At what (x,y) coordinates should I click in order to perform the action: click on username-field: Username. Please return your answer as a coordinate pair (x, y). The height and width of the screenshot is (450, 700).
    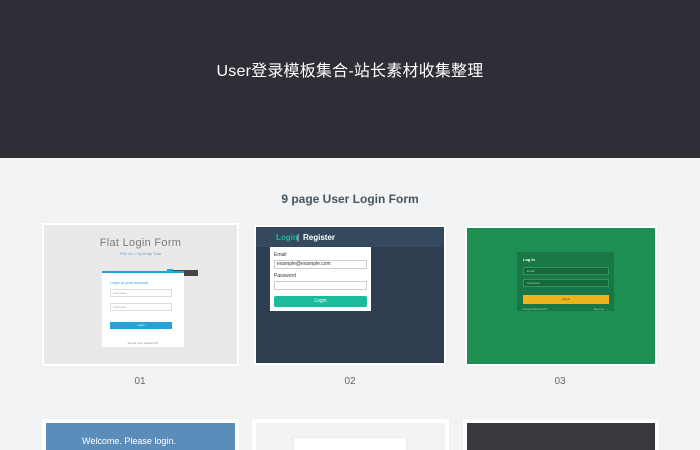
    Looking at the image, I should click on (141, 293).